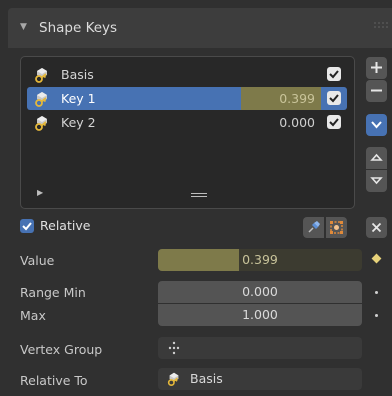 This screenshot has width=392, height=396. Describe the element at coordinates (199, 196) in the screenshot. I see `list-resize-handle` at that location.